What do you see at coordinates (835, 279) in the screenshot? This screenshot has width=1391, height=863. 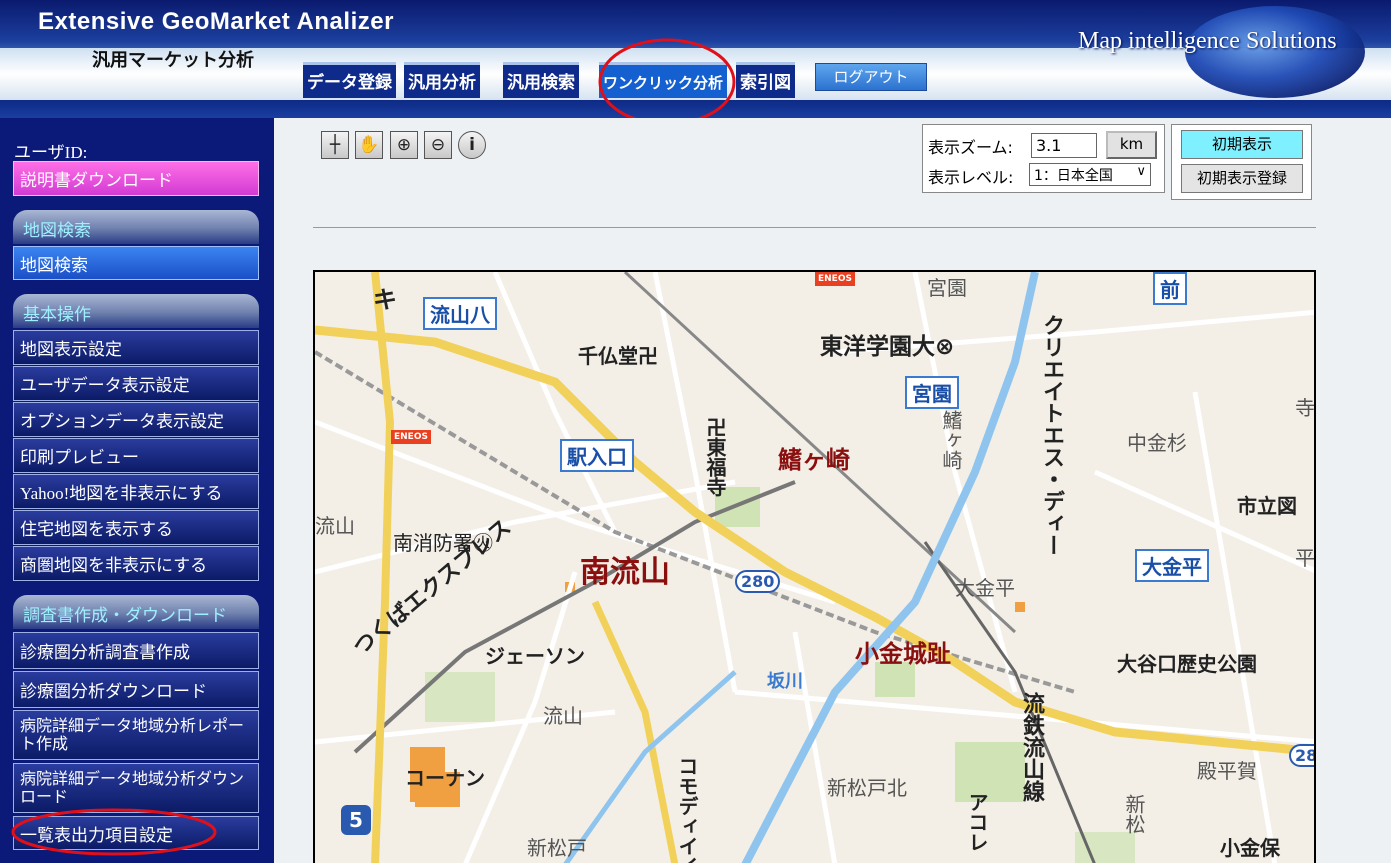 I see `eneos-logo-icon: ENEOS` at bounding box center [835, 279].